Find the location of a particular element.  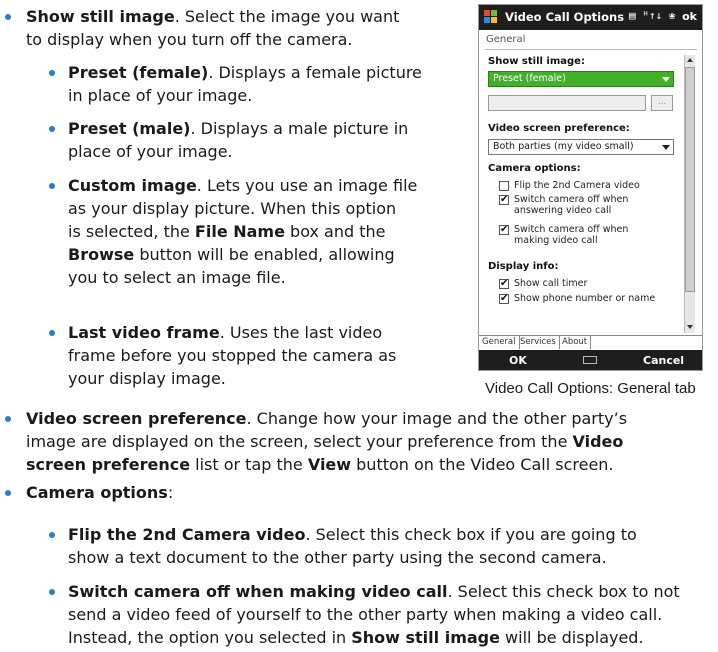

video-screen-preference-label: Video screen preference: is located at coordinates (559, 128).